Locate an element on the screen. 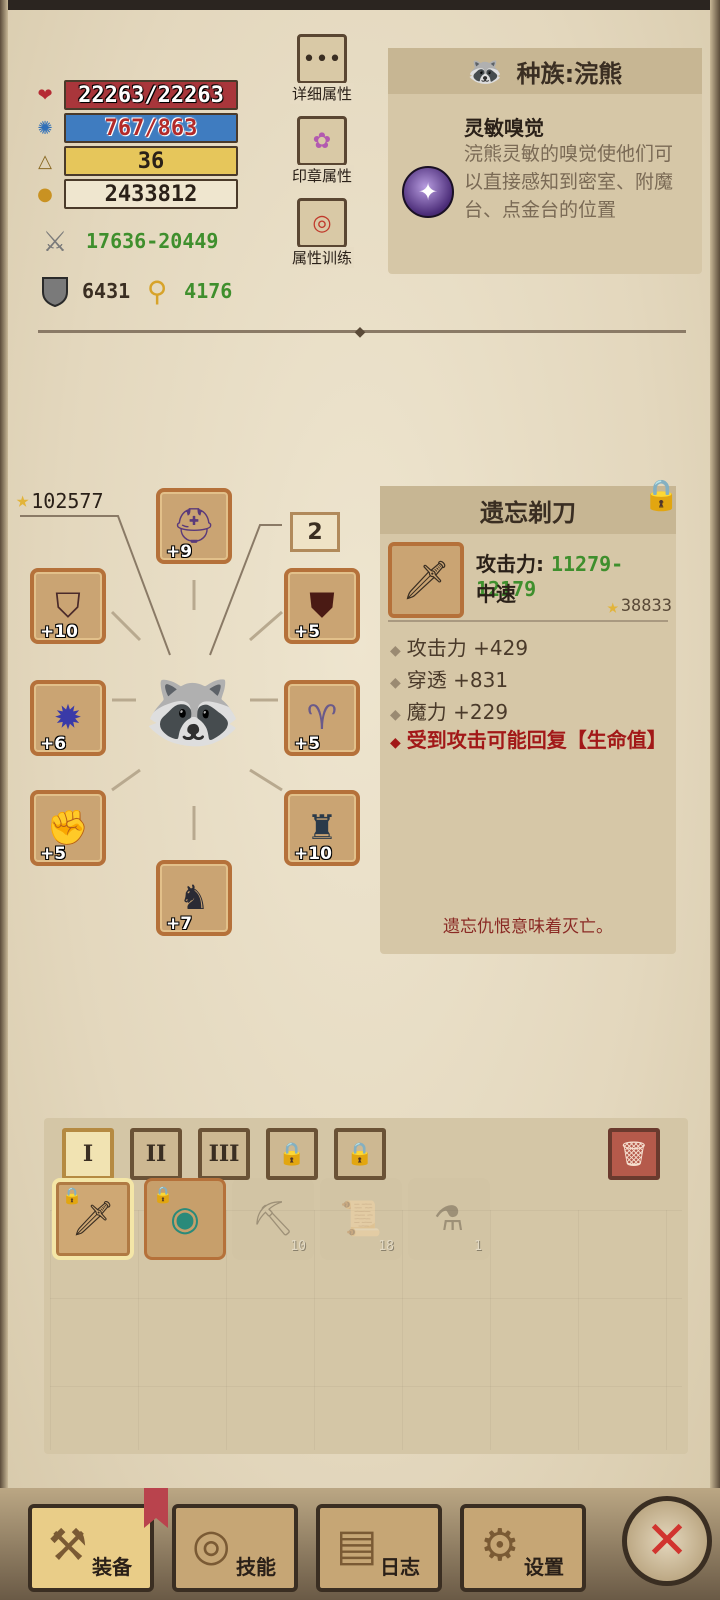 The width and height of the screenshot is (720, 1600). gauntlet-icon: ✊ is located at coordinates (68, 828).